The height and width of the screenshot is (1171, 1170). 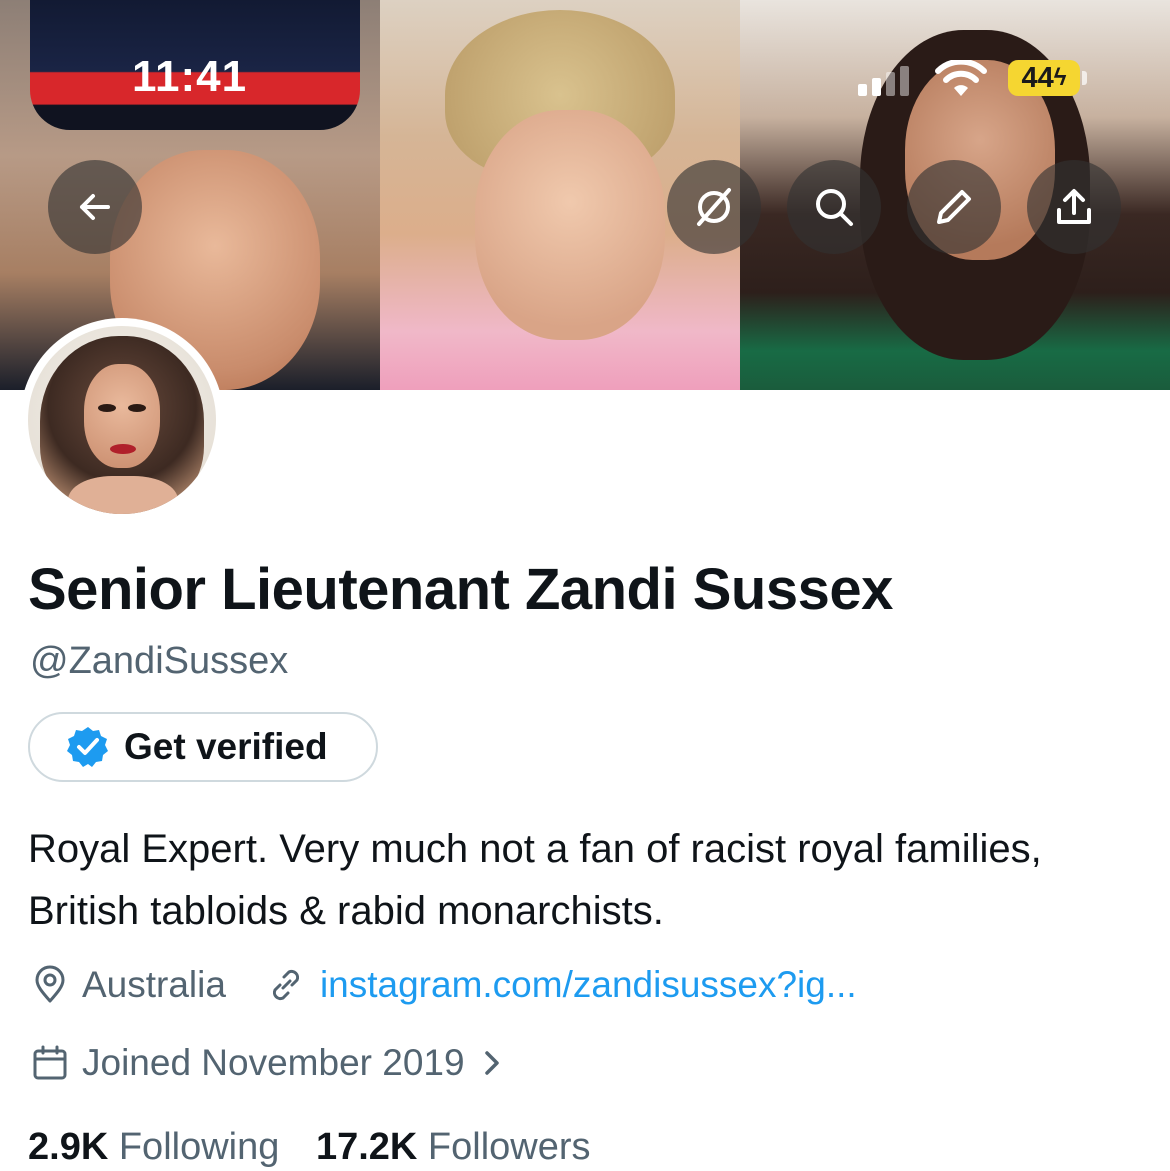 I want to click on display-name: Senior Lieutenant Zandi Sussex, so click(x=460, y=589).